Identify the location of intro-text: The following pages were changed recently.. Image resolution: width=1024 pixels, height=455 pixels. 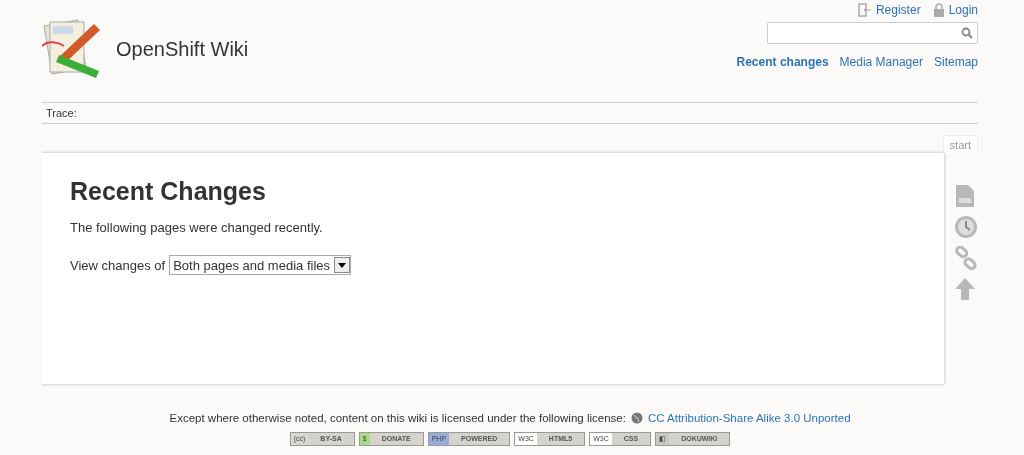
(197, 227).